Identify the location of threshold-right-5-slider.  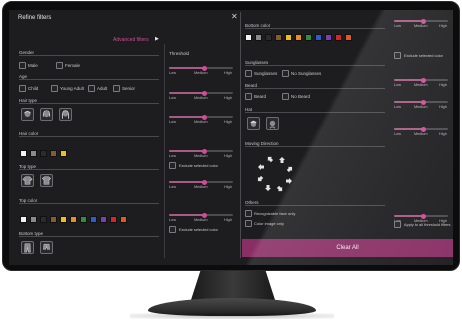
(421, 216).